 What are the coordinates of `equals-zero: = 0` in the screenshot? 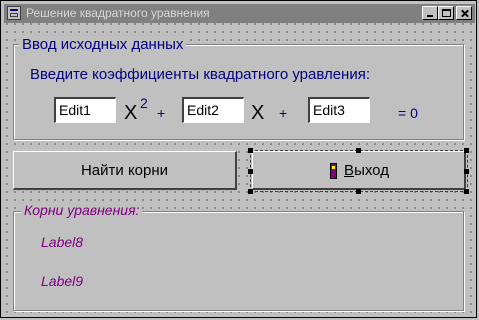 It's located at (408, 113).